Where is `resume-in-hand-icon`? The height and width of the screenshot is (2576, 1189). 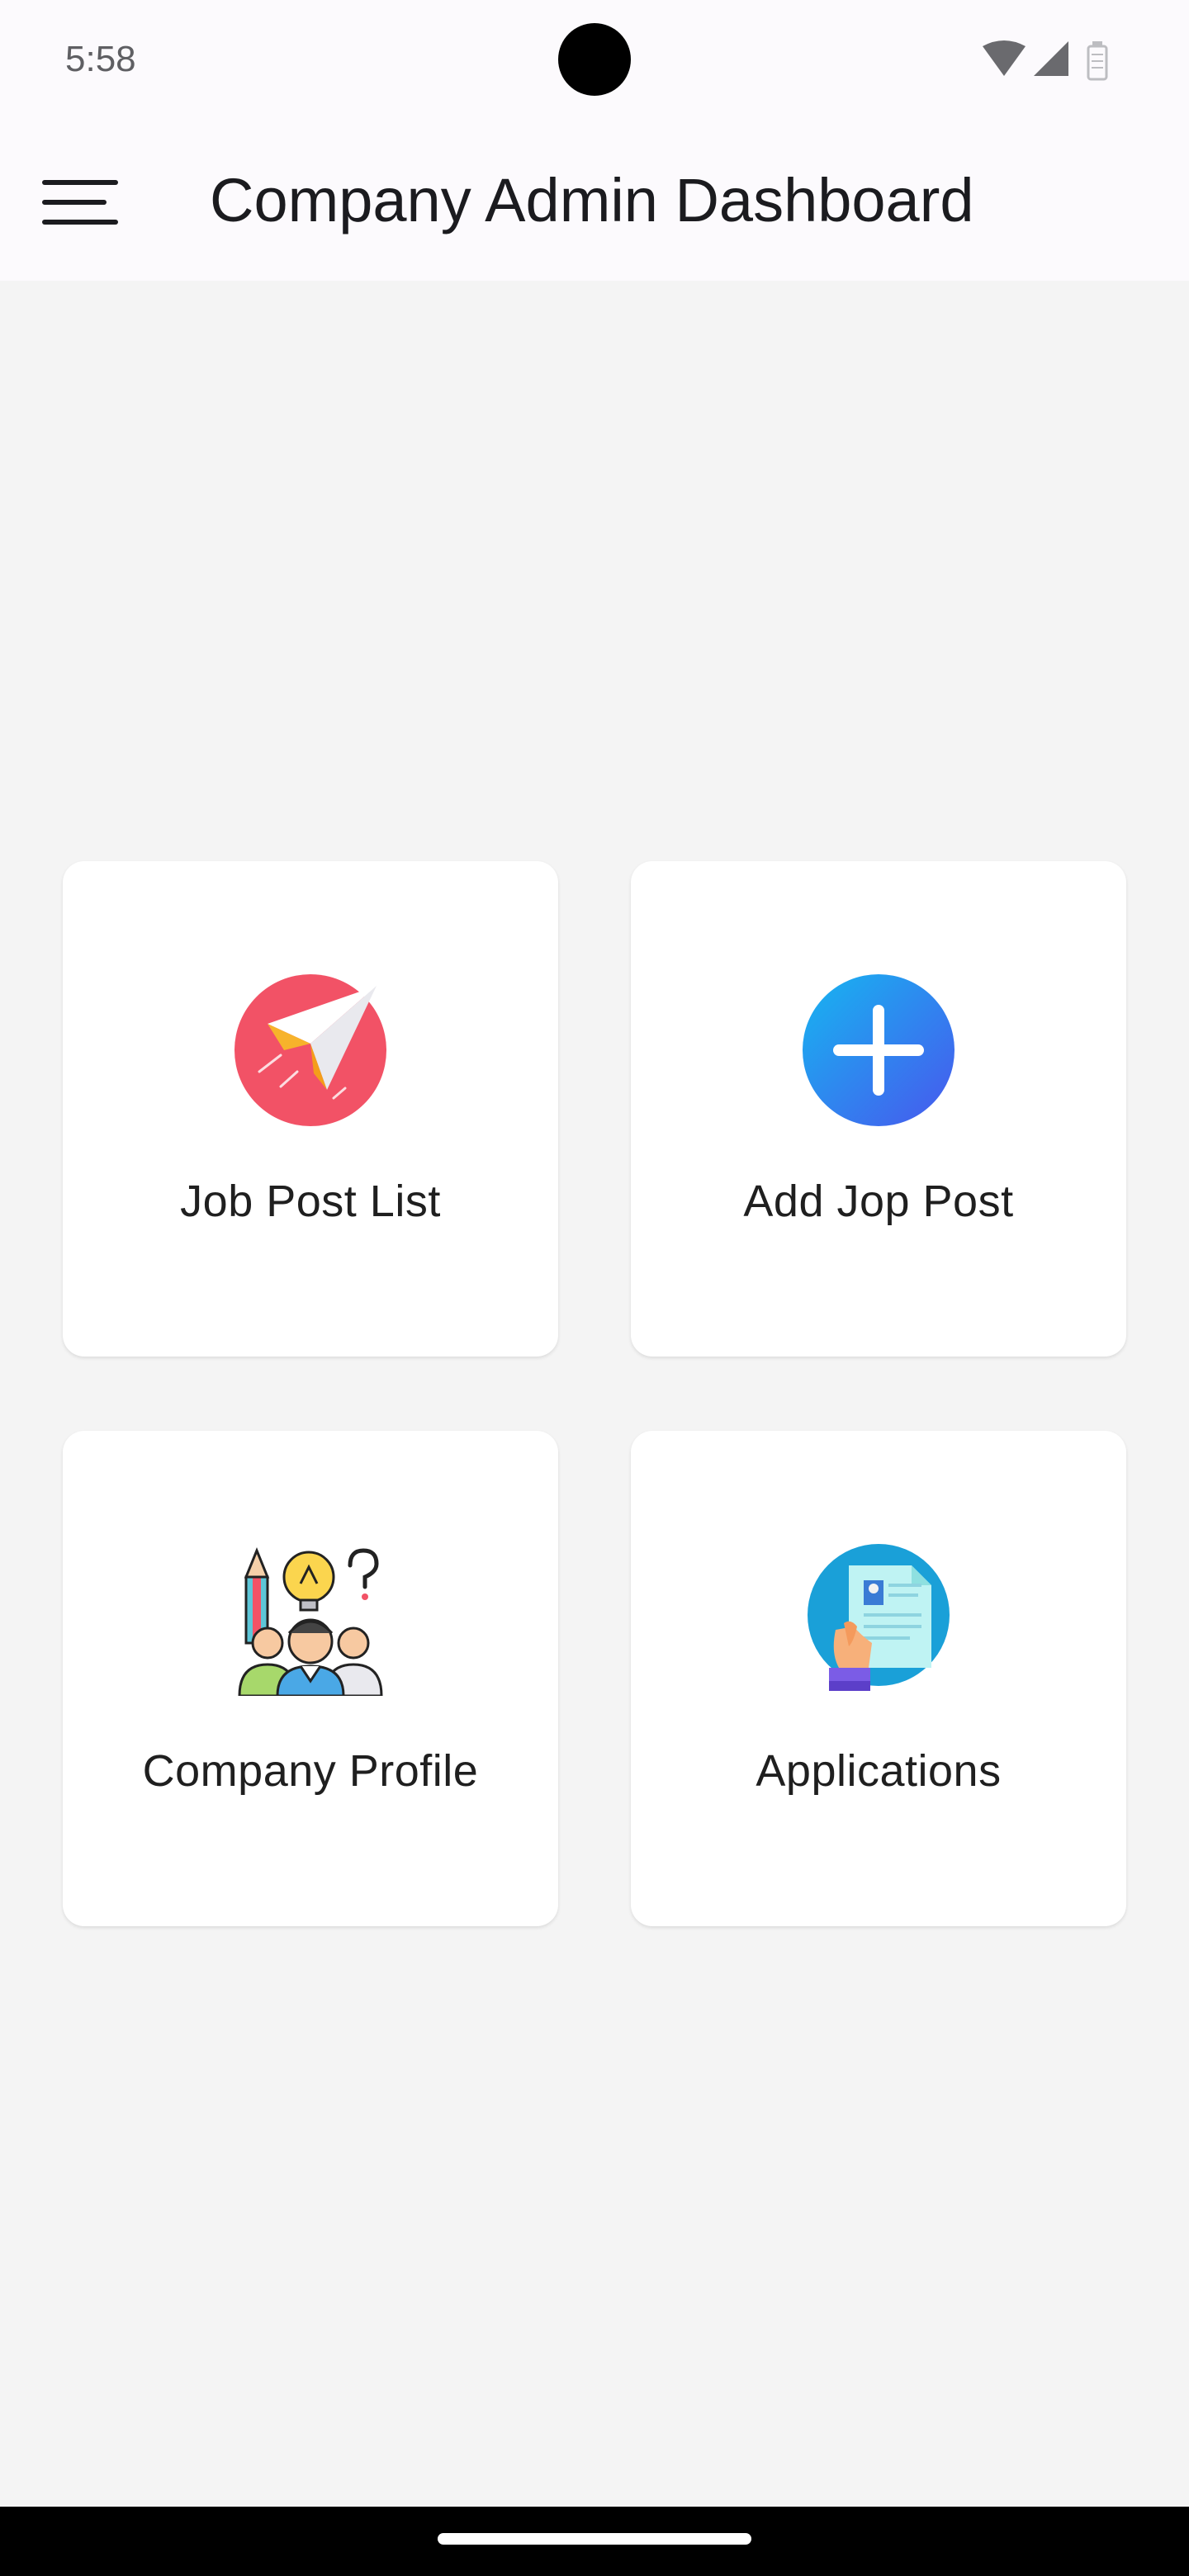
resume-in-hand-icon is located at coordinates (879, 1620).